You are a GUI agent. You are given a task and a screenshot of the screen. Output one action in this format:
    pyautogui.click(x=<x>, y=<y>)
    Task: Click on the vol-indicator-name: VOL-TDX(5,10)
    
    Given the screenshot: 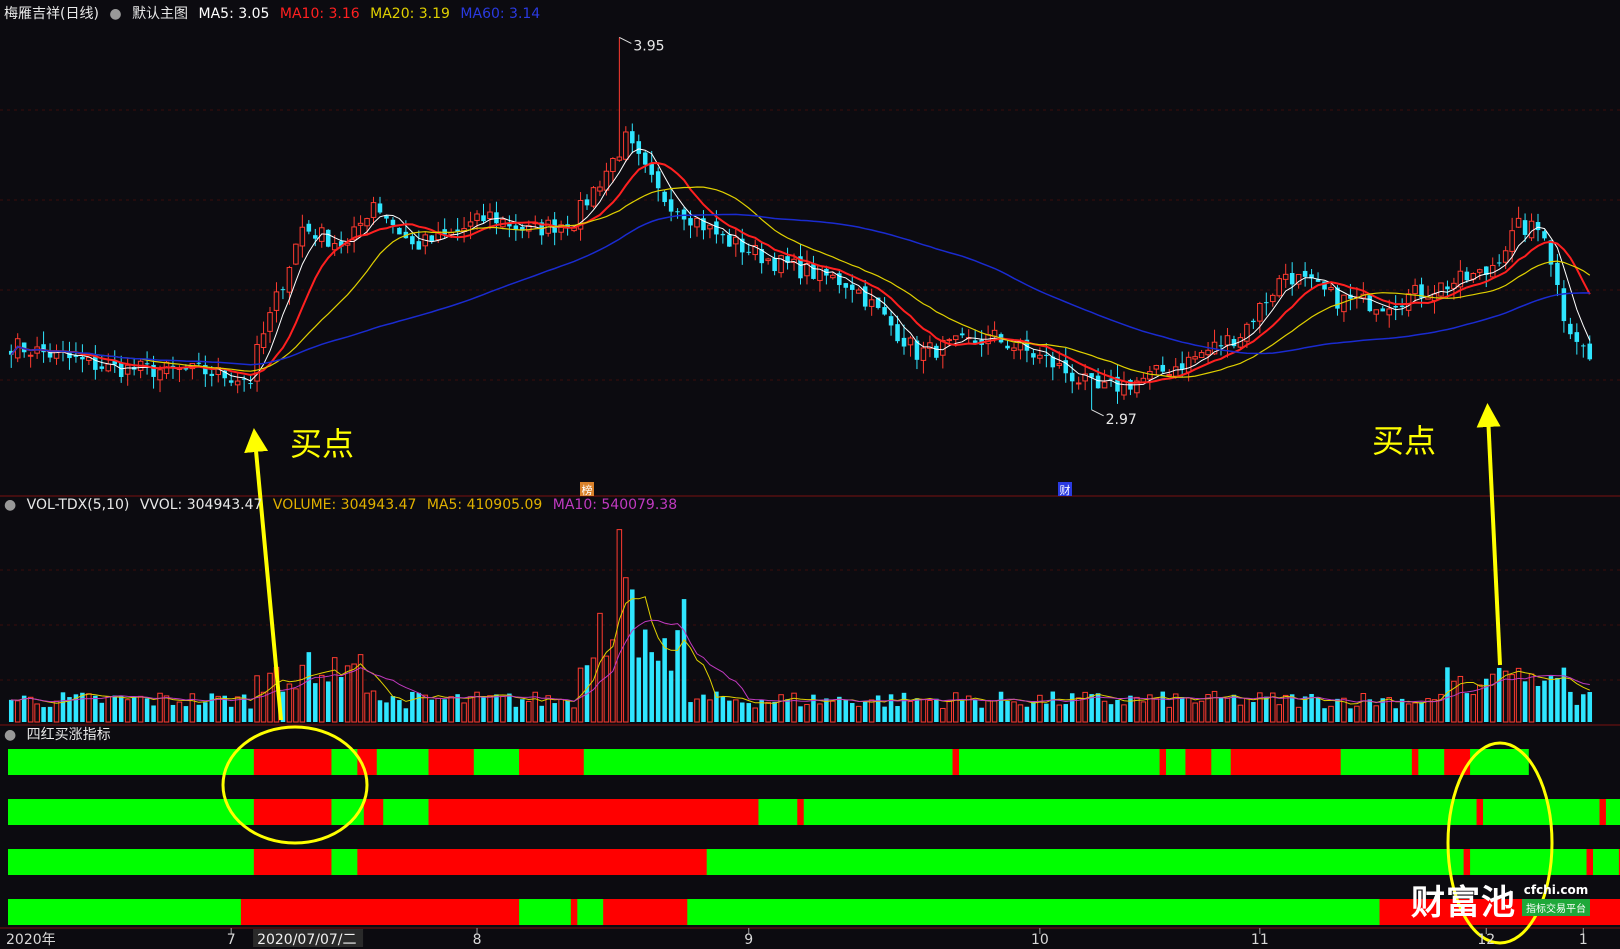 What is the action you would take?
    pyautogui.click(x=78, y=505)
    